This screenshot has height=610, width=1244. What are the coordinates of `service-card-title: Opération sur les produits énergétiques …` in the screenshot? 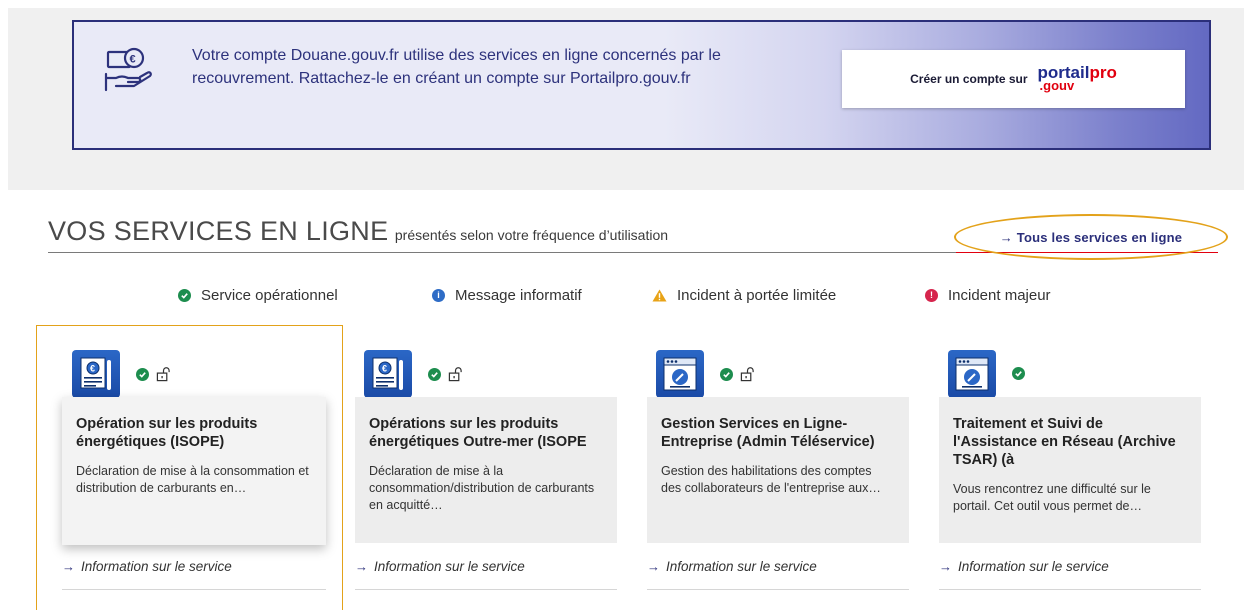 It's located at (167, 433).